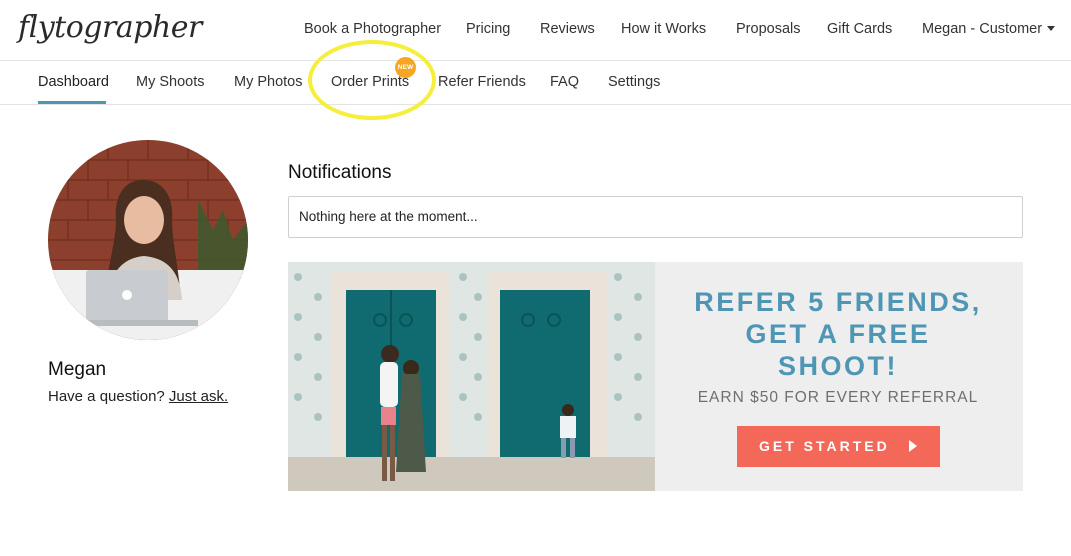 Image resolution: width=1071 pixels, height=556 pixels. What do you see at coordinates (567, 29) in the screenshot?
I see `nav-reviews: Reviews` at bounding box center [567, 29].